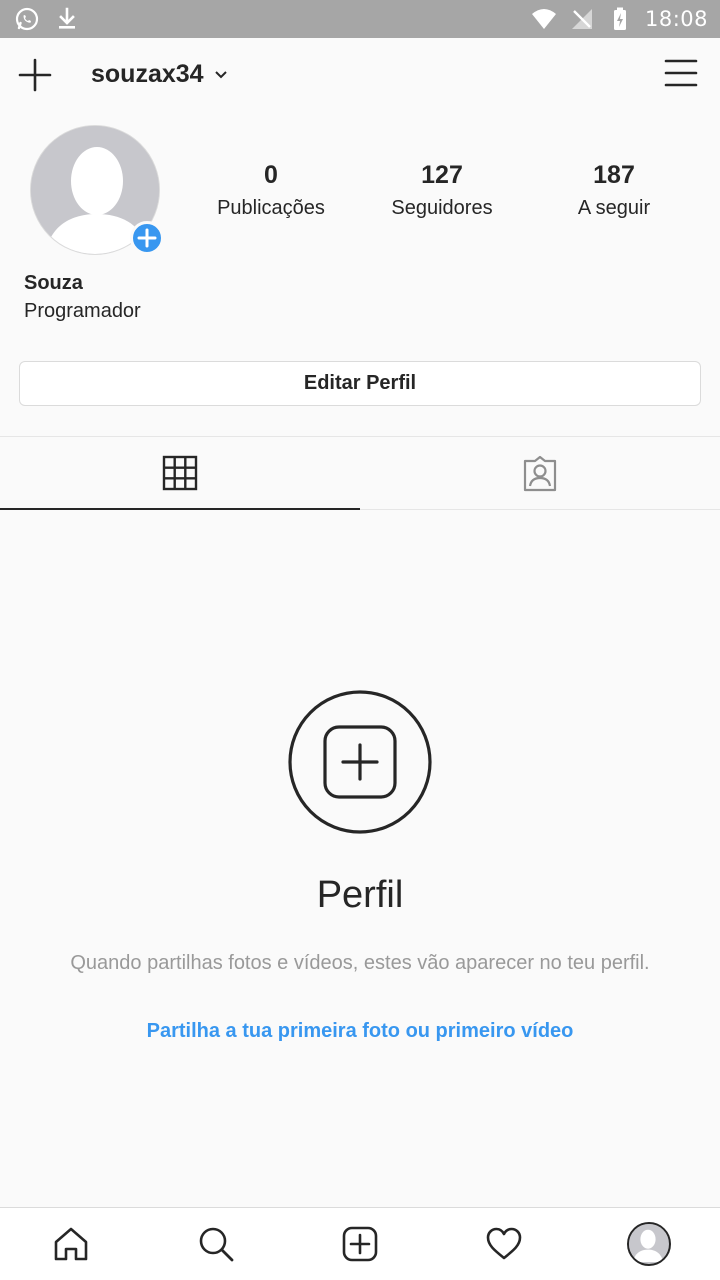 The width and height of the screenshot is (720, 1280). Describe the element at coordinates (681, 73) in the screenshot. I see `menu-icon` at that location.